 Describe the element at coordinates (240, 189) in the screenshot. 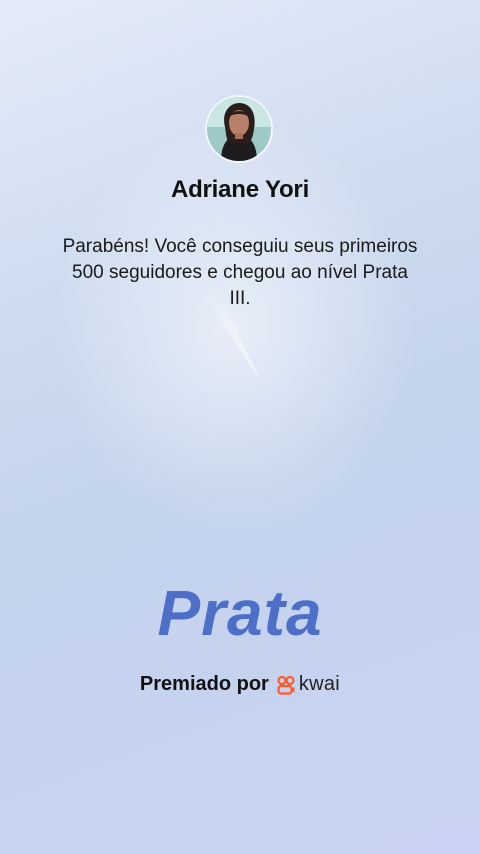

I see `profile-name: Adriane Yori` at that location.